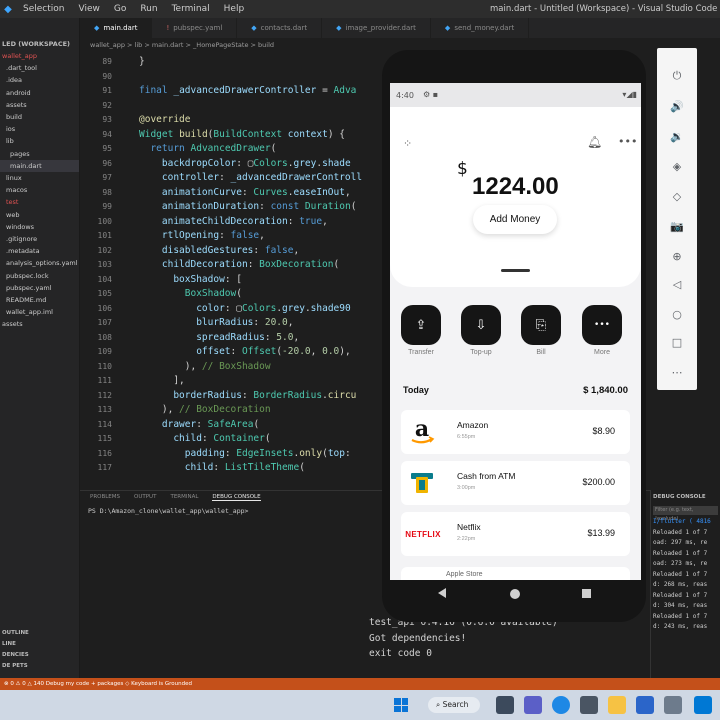 Image resolution: width=720 pixels, height=720 pixels. I want to click on panel-tab-problems: PROBLEMS, so click(105, 497).